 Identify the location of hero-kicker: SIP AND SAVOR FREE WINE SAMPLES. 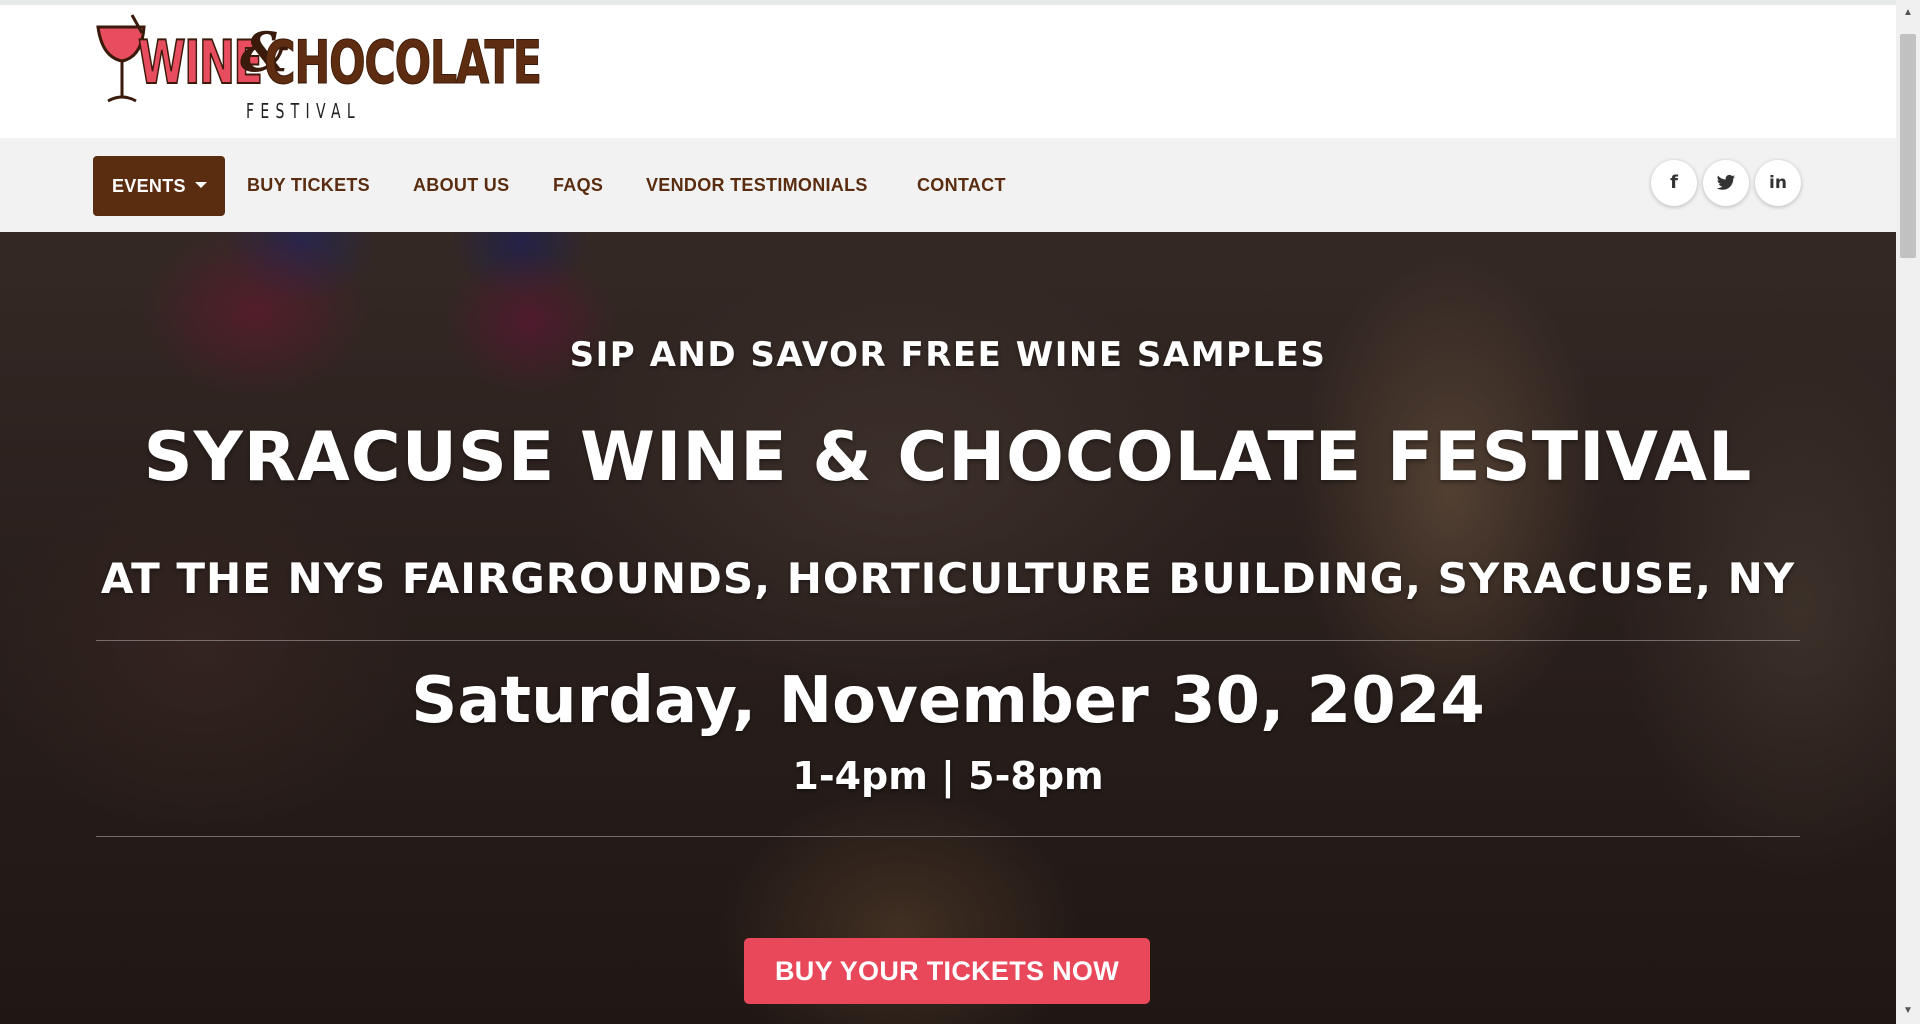
(948, 355).